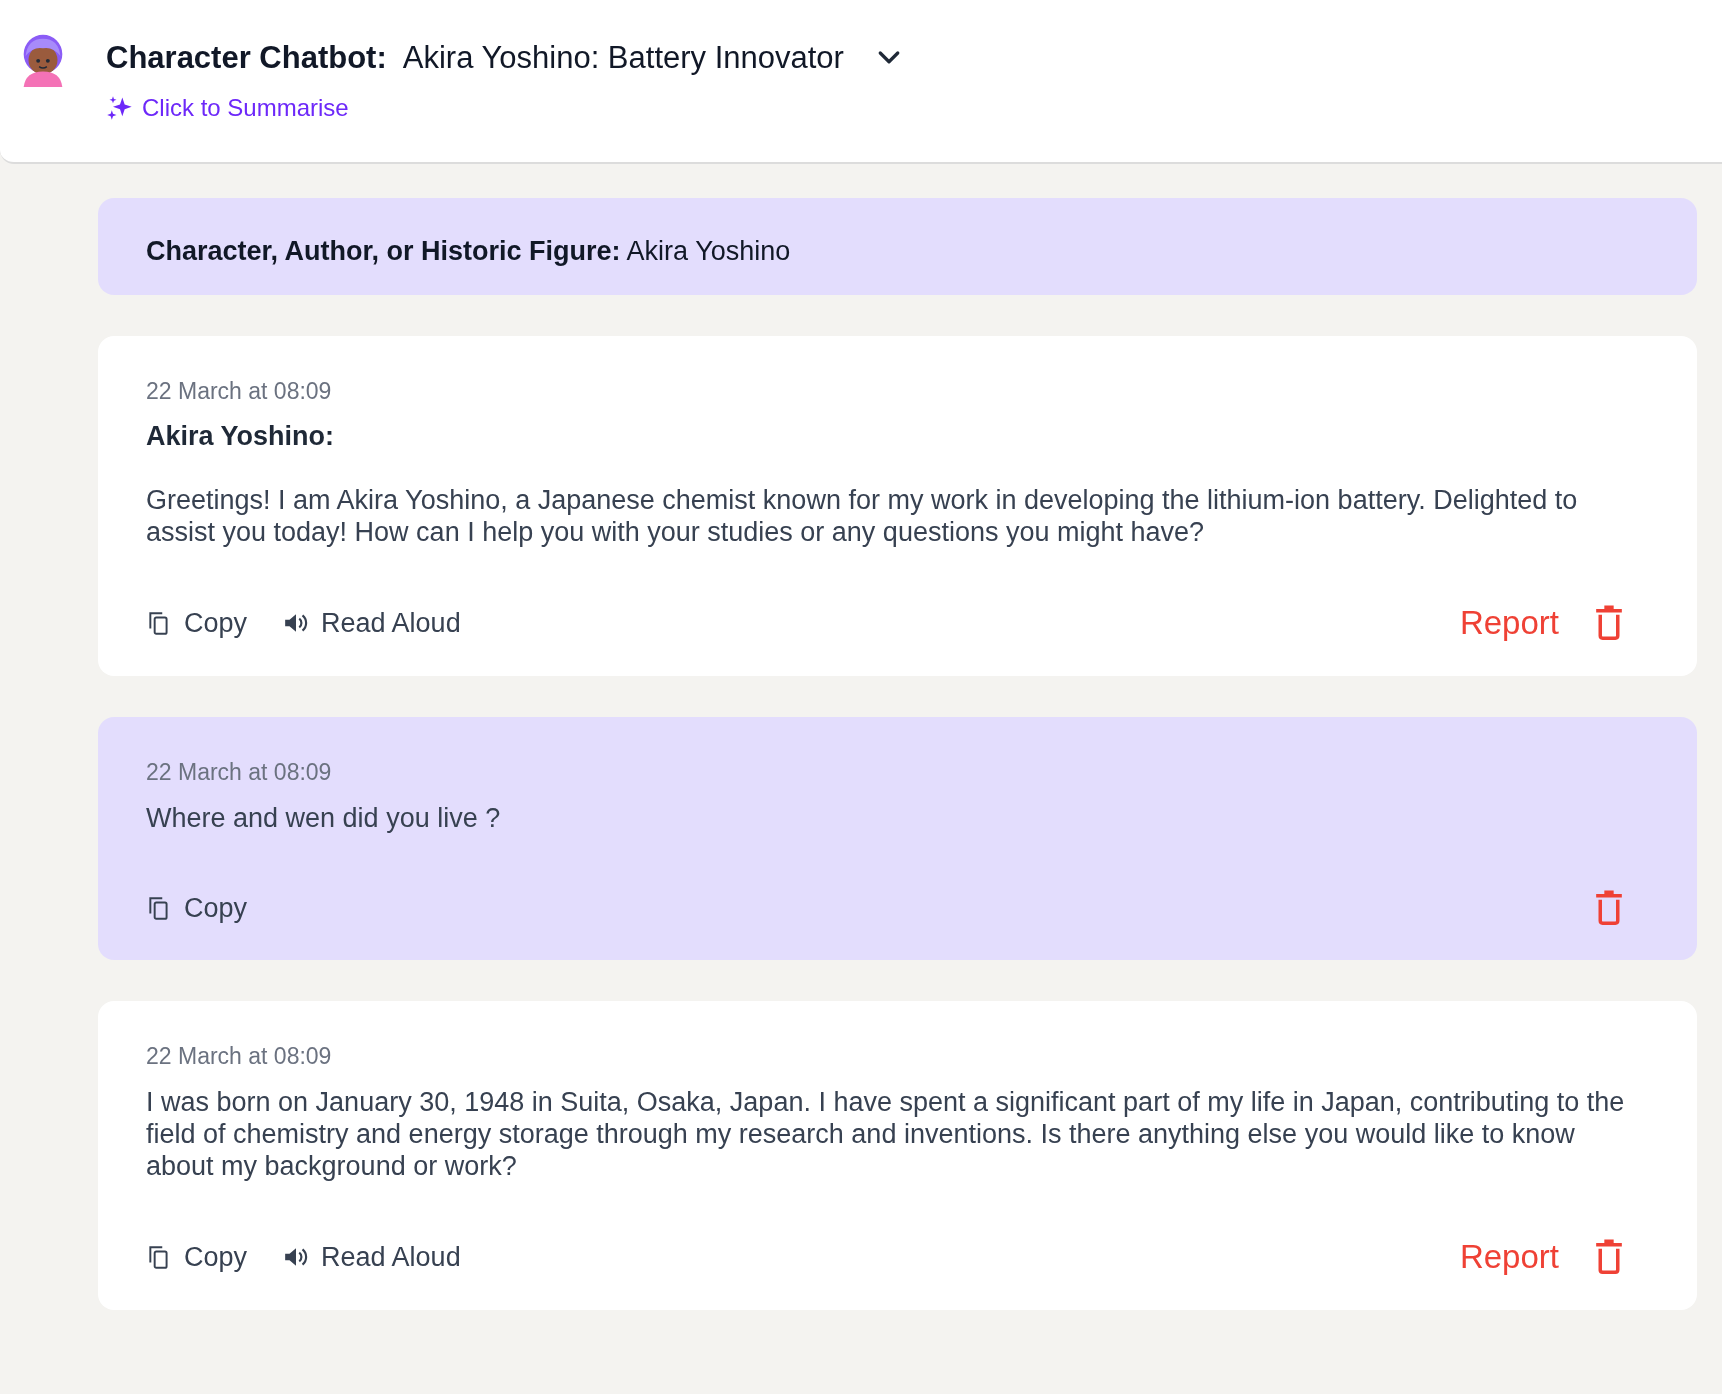 The image size is (1722, 1394). Describe the element at coordinates (246, 58) in the screenshot. I see `chatbot-label: Character Chatbot:` at that location.